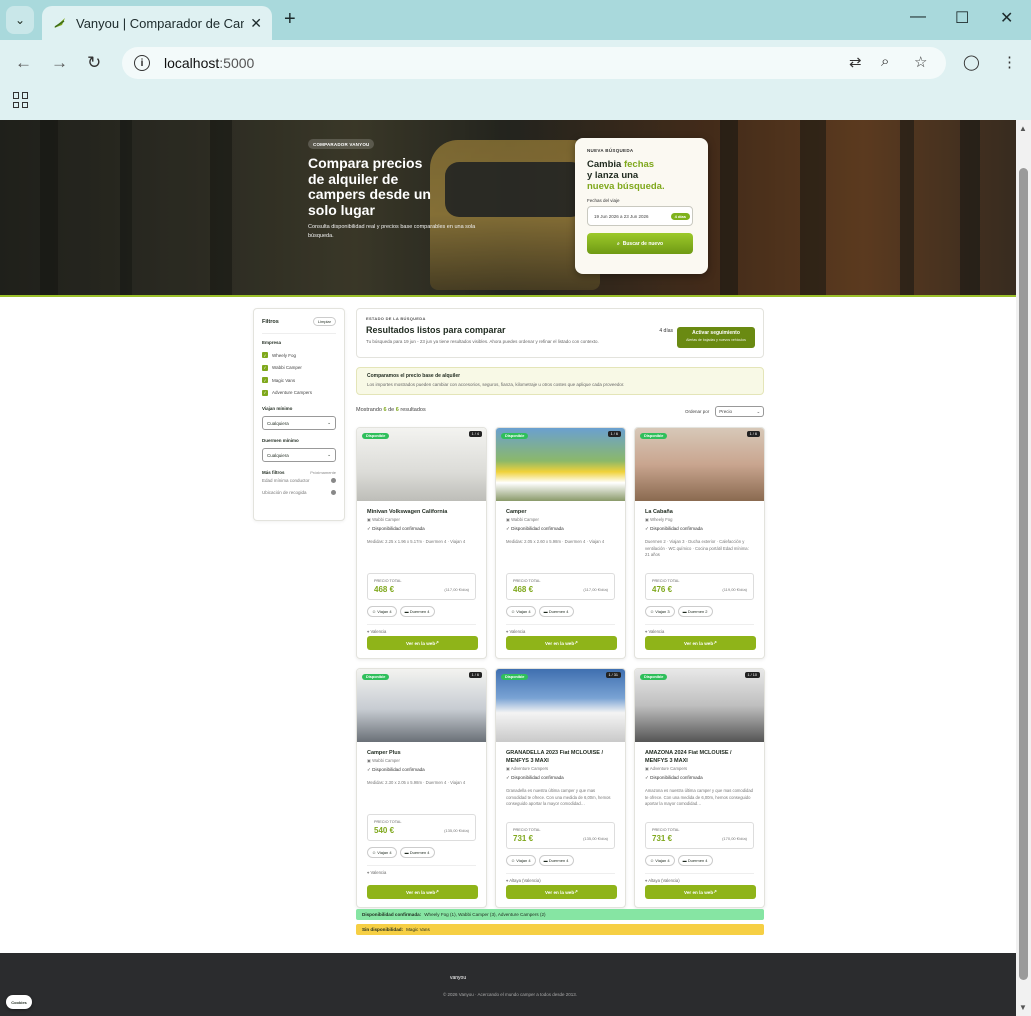 This screenshot has width=1031, height=1016. Describe the element at coordinates (299, 368) in the screenshot. I see `company-checkbox: ✓ Wabbi Camper` at that location.